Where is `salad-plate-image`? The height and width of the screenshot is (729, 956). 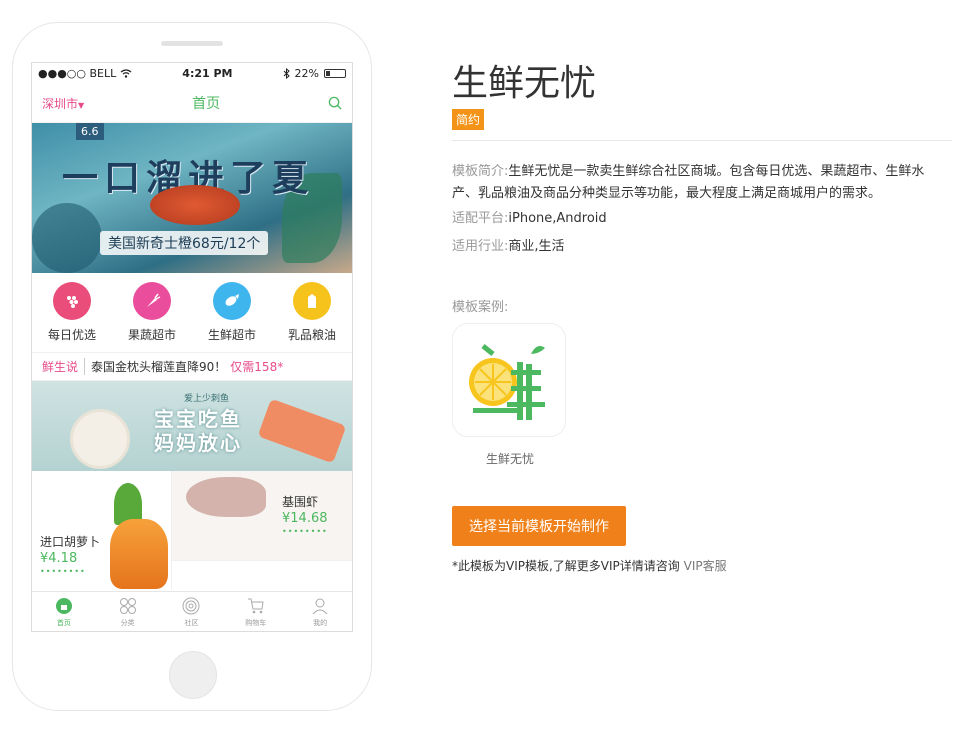 salad-plate-image is located at coordinates (100, 439).